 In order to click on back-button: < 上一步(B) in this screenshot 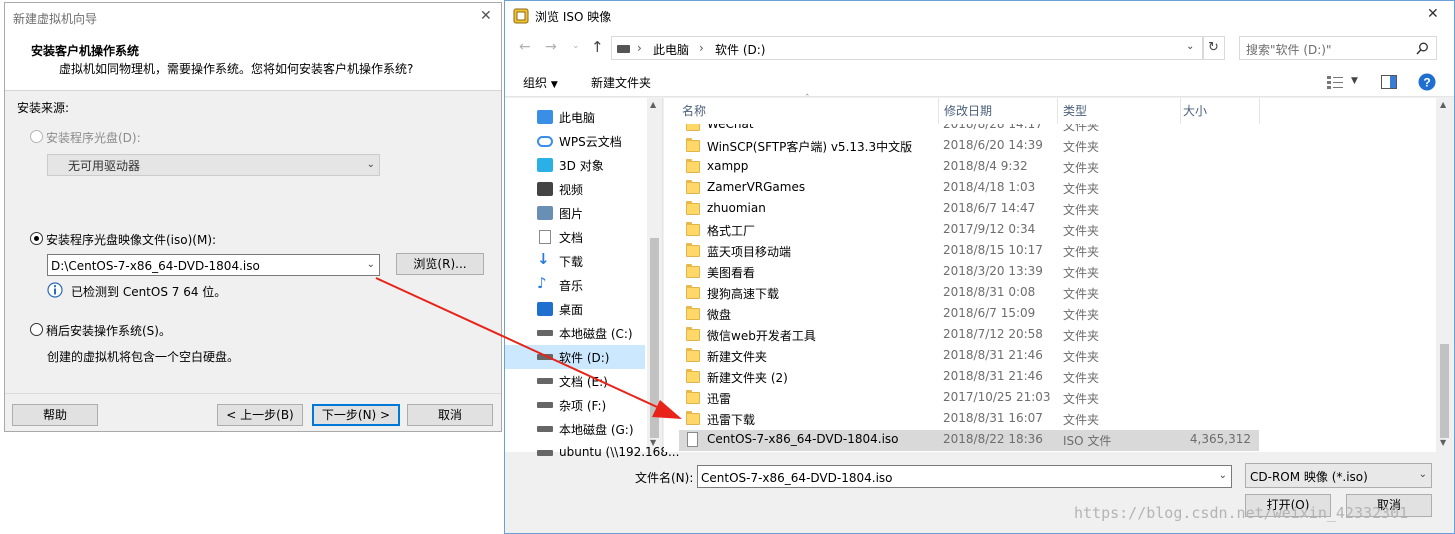, I will do `click(260, 415)`.